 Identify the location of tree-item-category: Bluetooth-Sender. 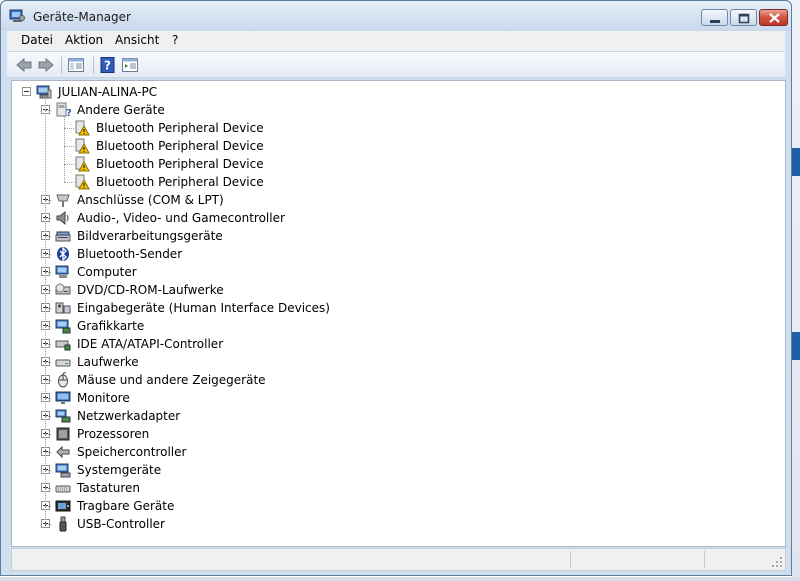
(239, 254).